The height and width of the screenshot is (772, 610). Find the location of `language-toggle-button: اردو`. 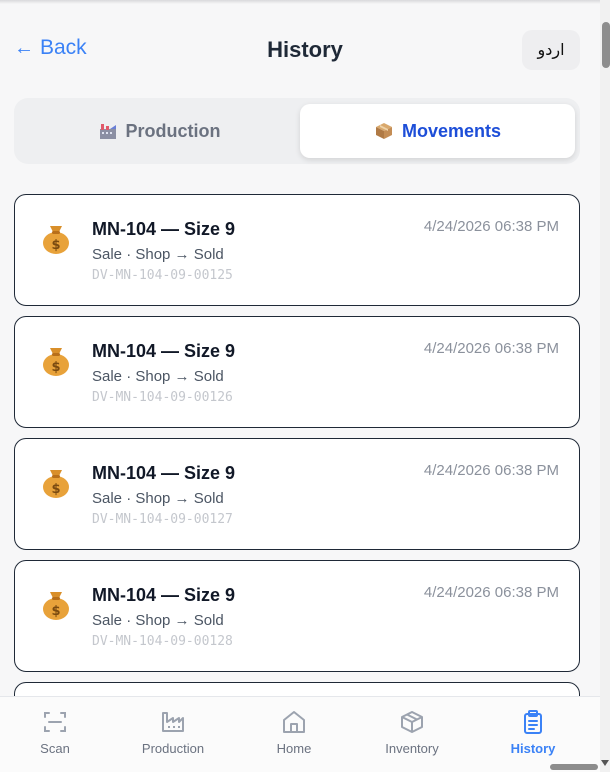

language-toggle-button: اردو is located at coordinates (551, 50).